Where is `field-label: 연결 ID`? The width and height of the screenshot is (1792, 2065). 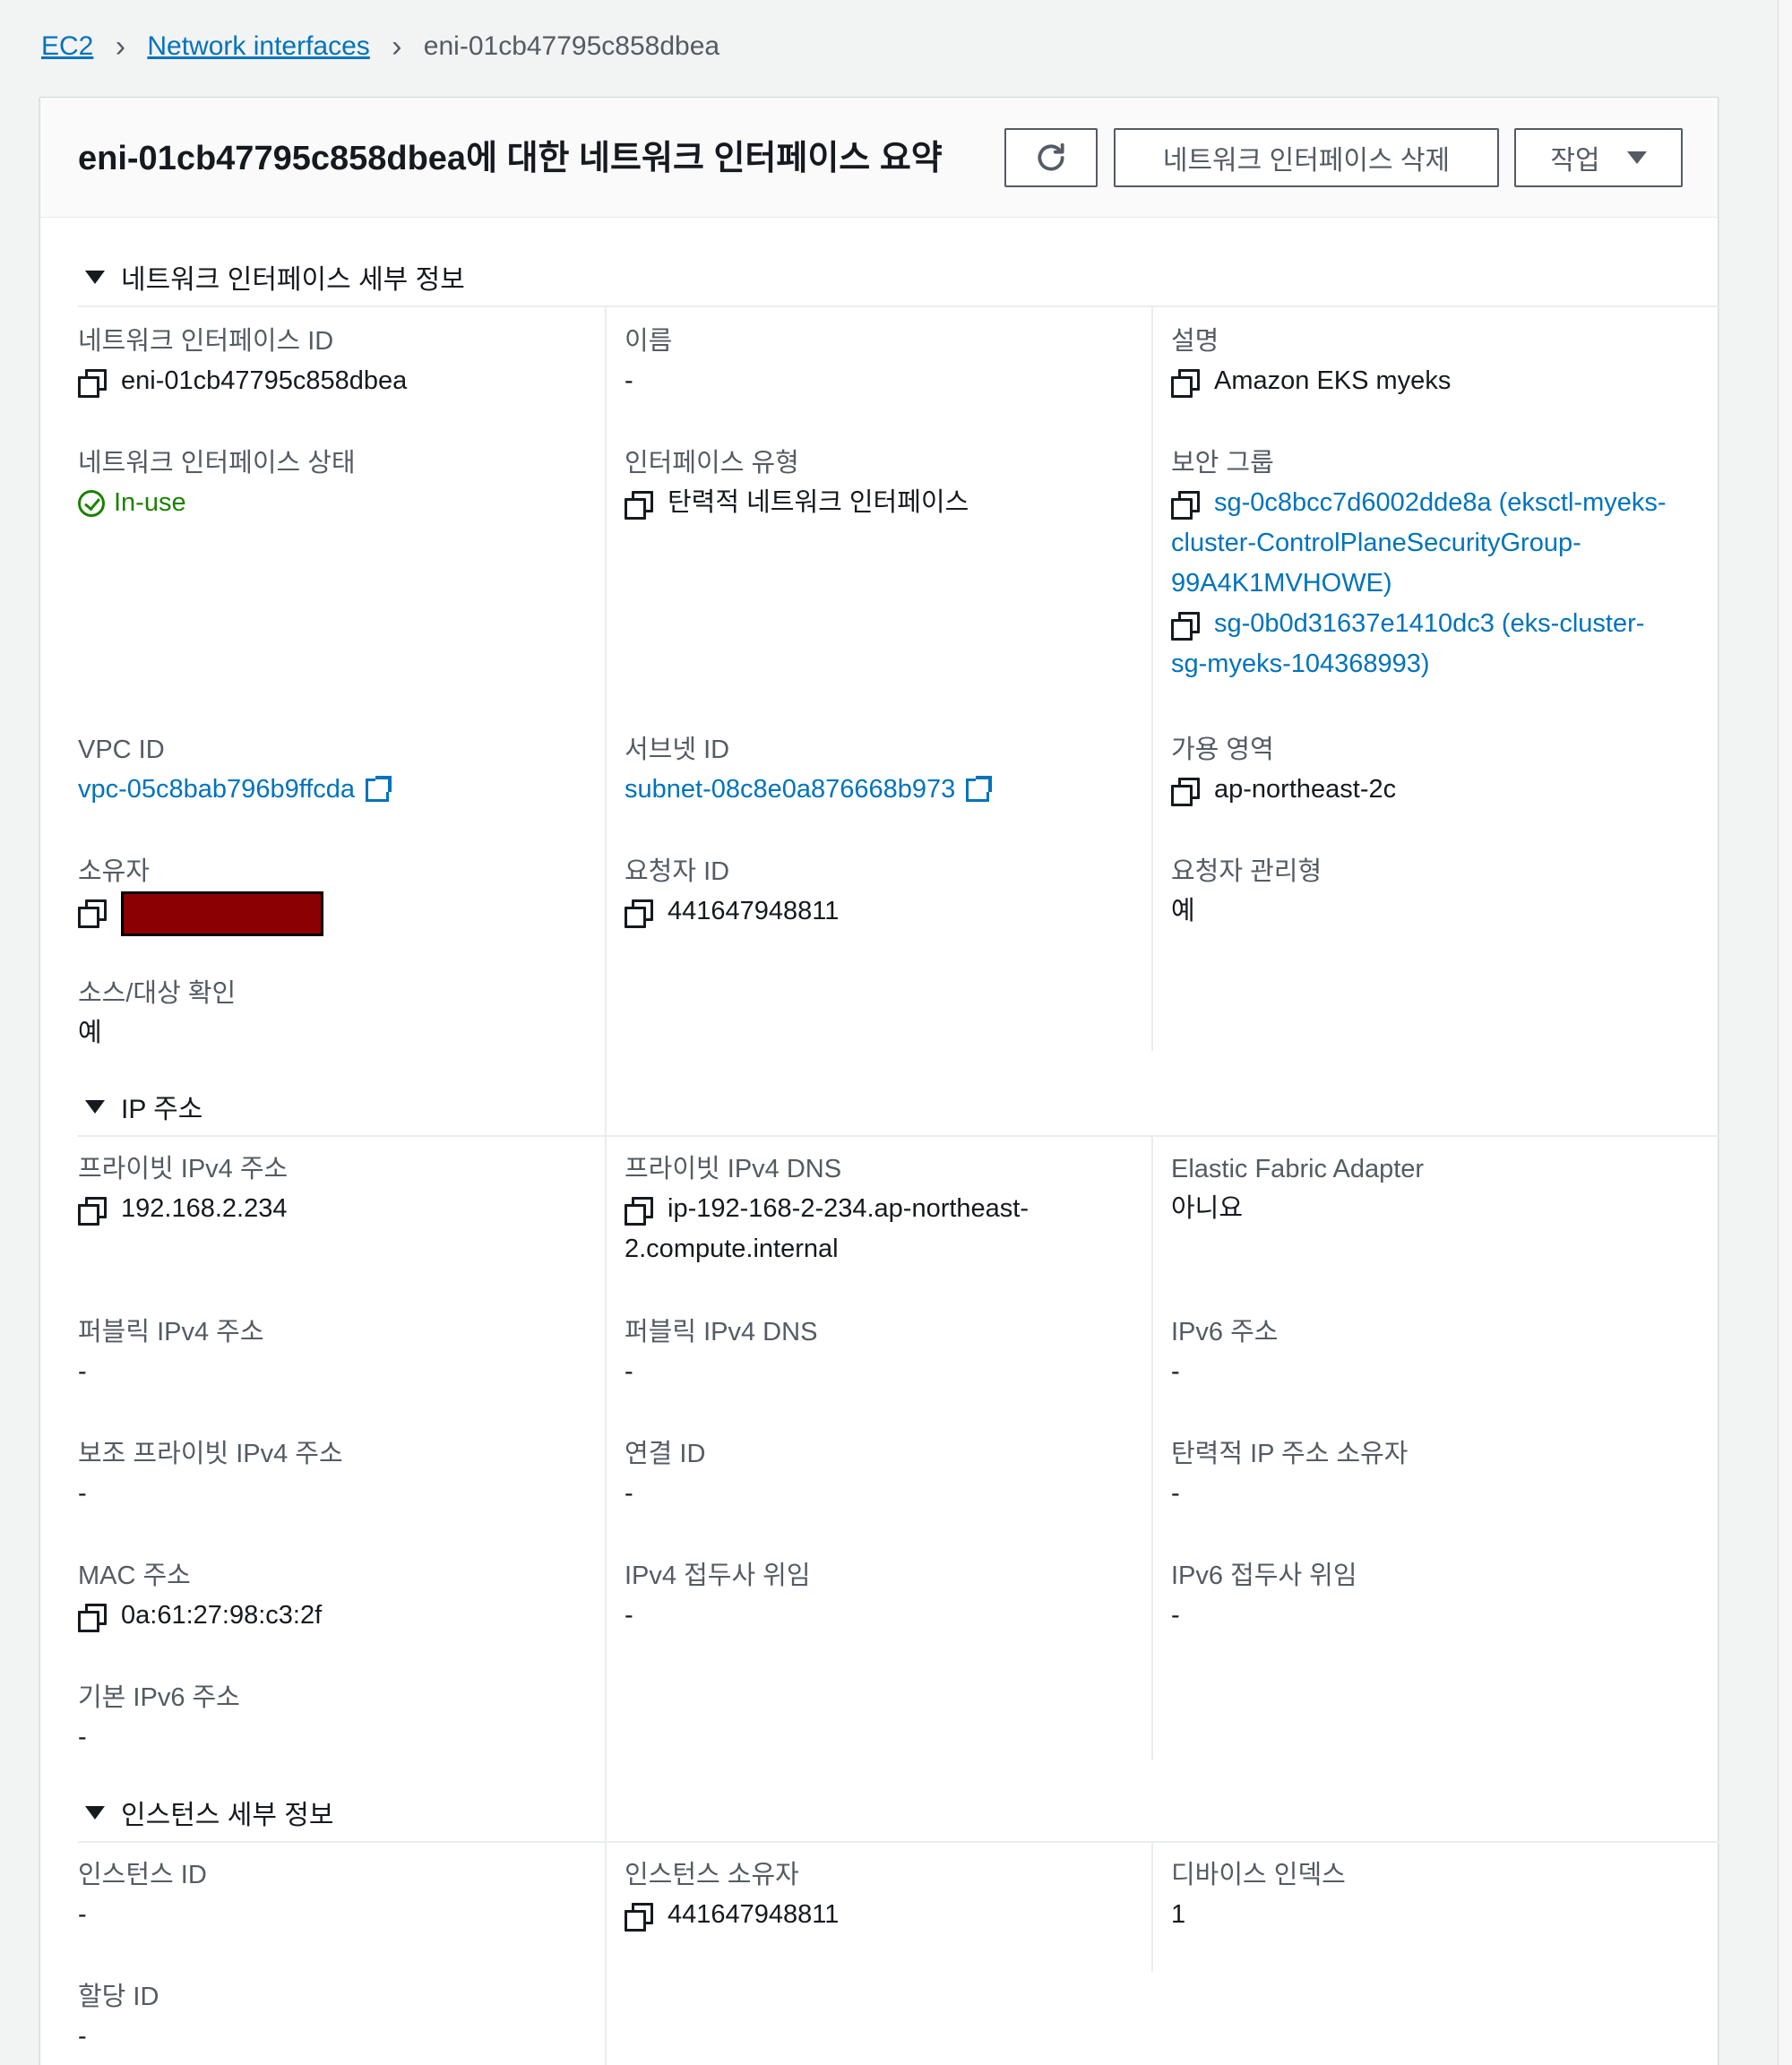
field-label: 연결 ID is located at coordinates (666, 1454).